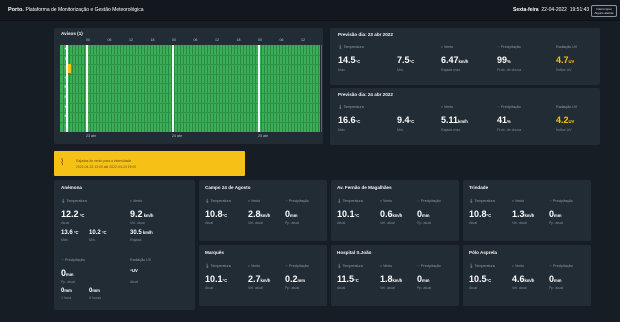  I want to click on forecast-min-sub: Mín., so click(400, 130).